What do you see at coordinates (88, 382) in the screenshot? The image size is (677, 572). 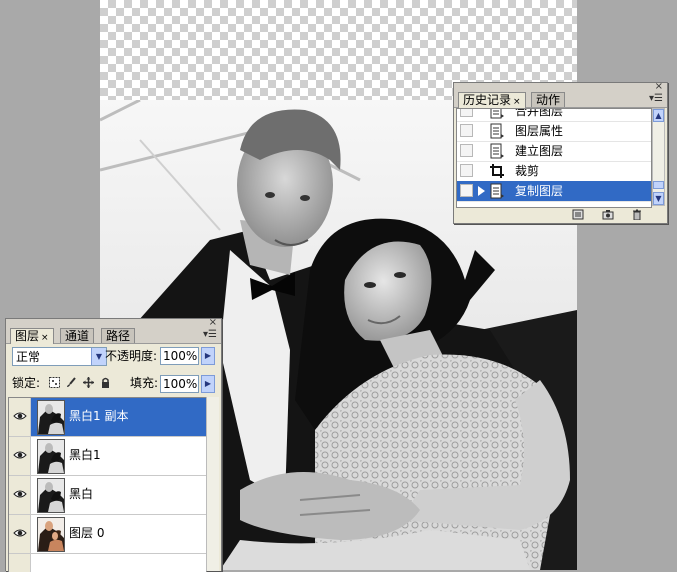 I see `lock-move-icon` at bounding box center [88, 382].